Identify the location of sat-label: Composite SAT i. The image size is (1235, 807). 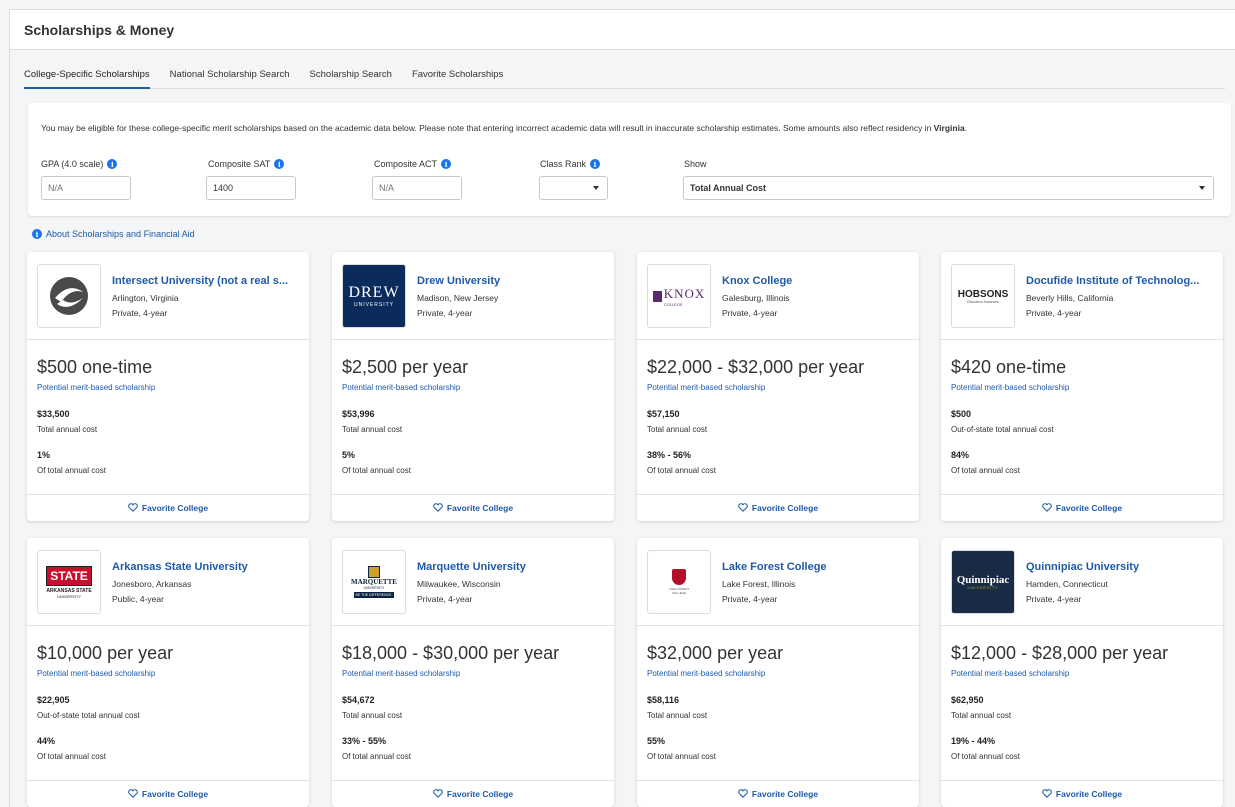
(246, 164).